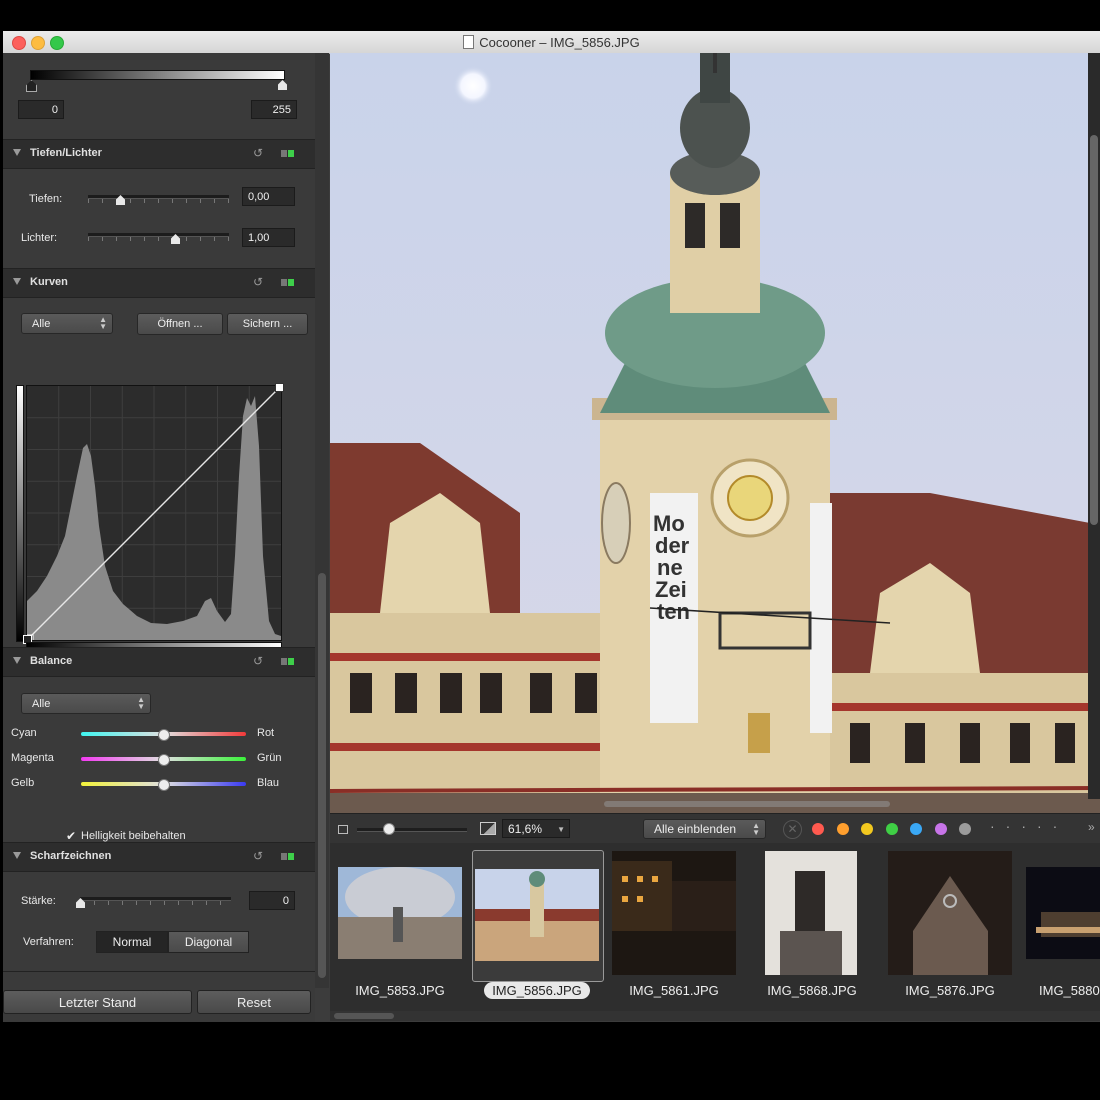  I want to click on chevron-down-icon: ▼, so click(561, 829).